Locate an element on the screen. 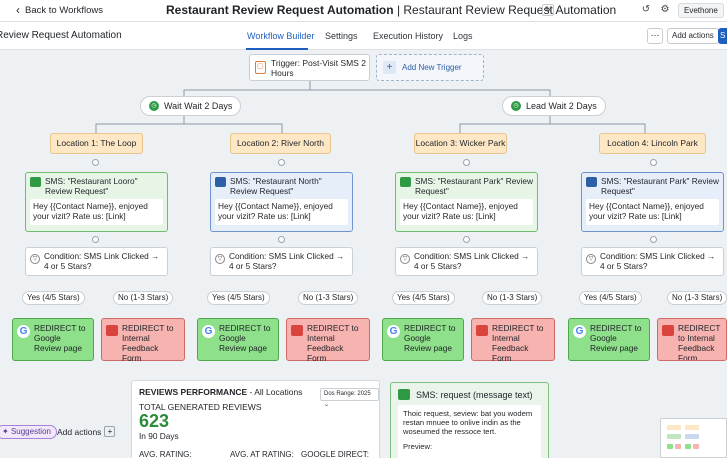  wait-node-1: ◷ Wait Wait 2 Days is located at coordinates (191, 106).